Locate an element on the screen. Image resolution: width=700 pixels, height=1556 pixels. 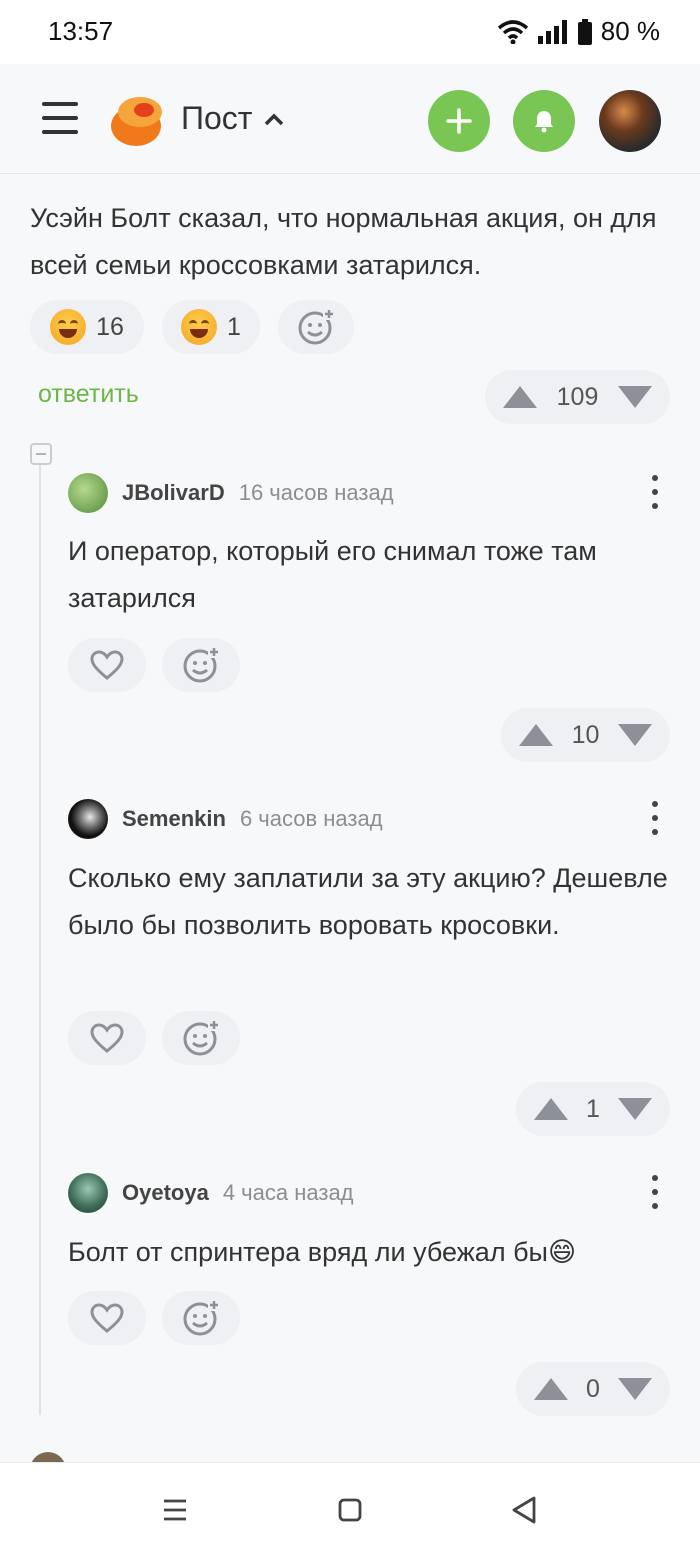
comment-vote-control: 0 is located at coordinates (593, 1389).